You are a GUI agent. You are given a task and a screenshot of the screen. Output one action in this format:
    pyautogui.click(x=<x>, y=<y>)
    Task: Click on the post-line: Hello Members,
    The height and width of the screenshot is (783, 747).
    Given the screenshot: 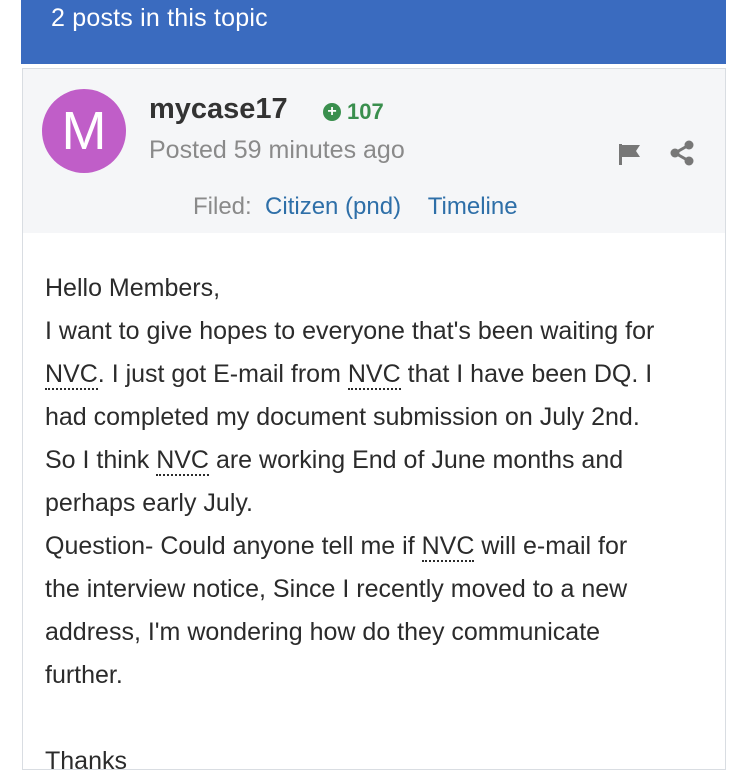 What is the action you would take?
    pyautogui.click(x=133, y=288)
    